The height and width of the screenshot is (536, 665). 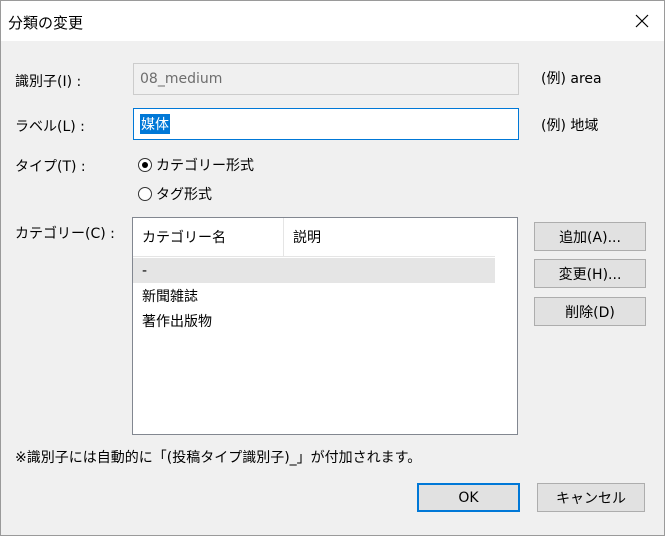 I want to click on identifier-value: 08_medium, so click(x=181, y=79).